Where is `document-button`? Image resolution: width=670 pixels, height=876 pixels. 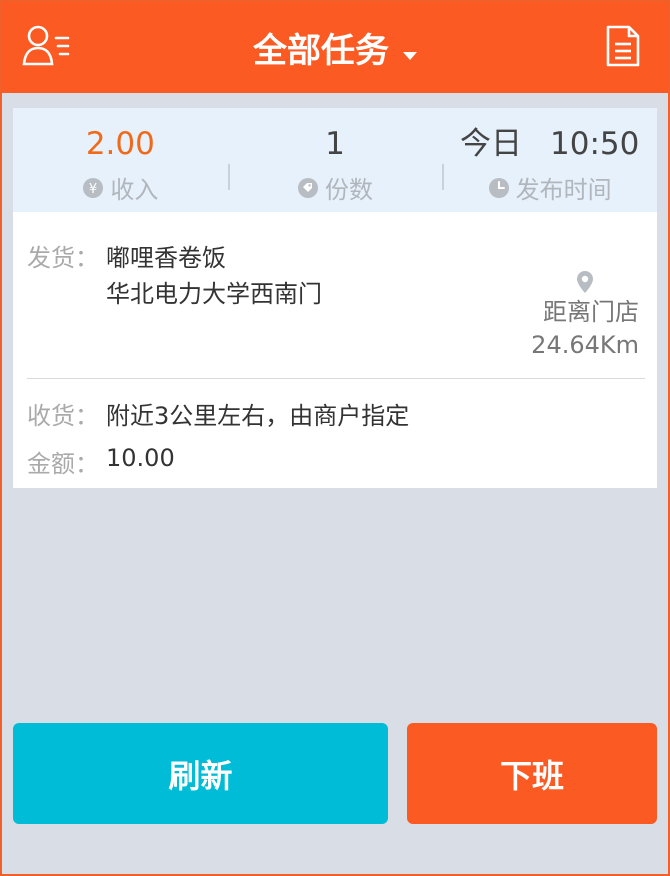 document-button is located at coordinates (623, 47).